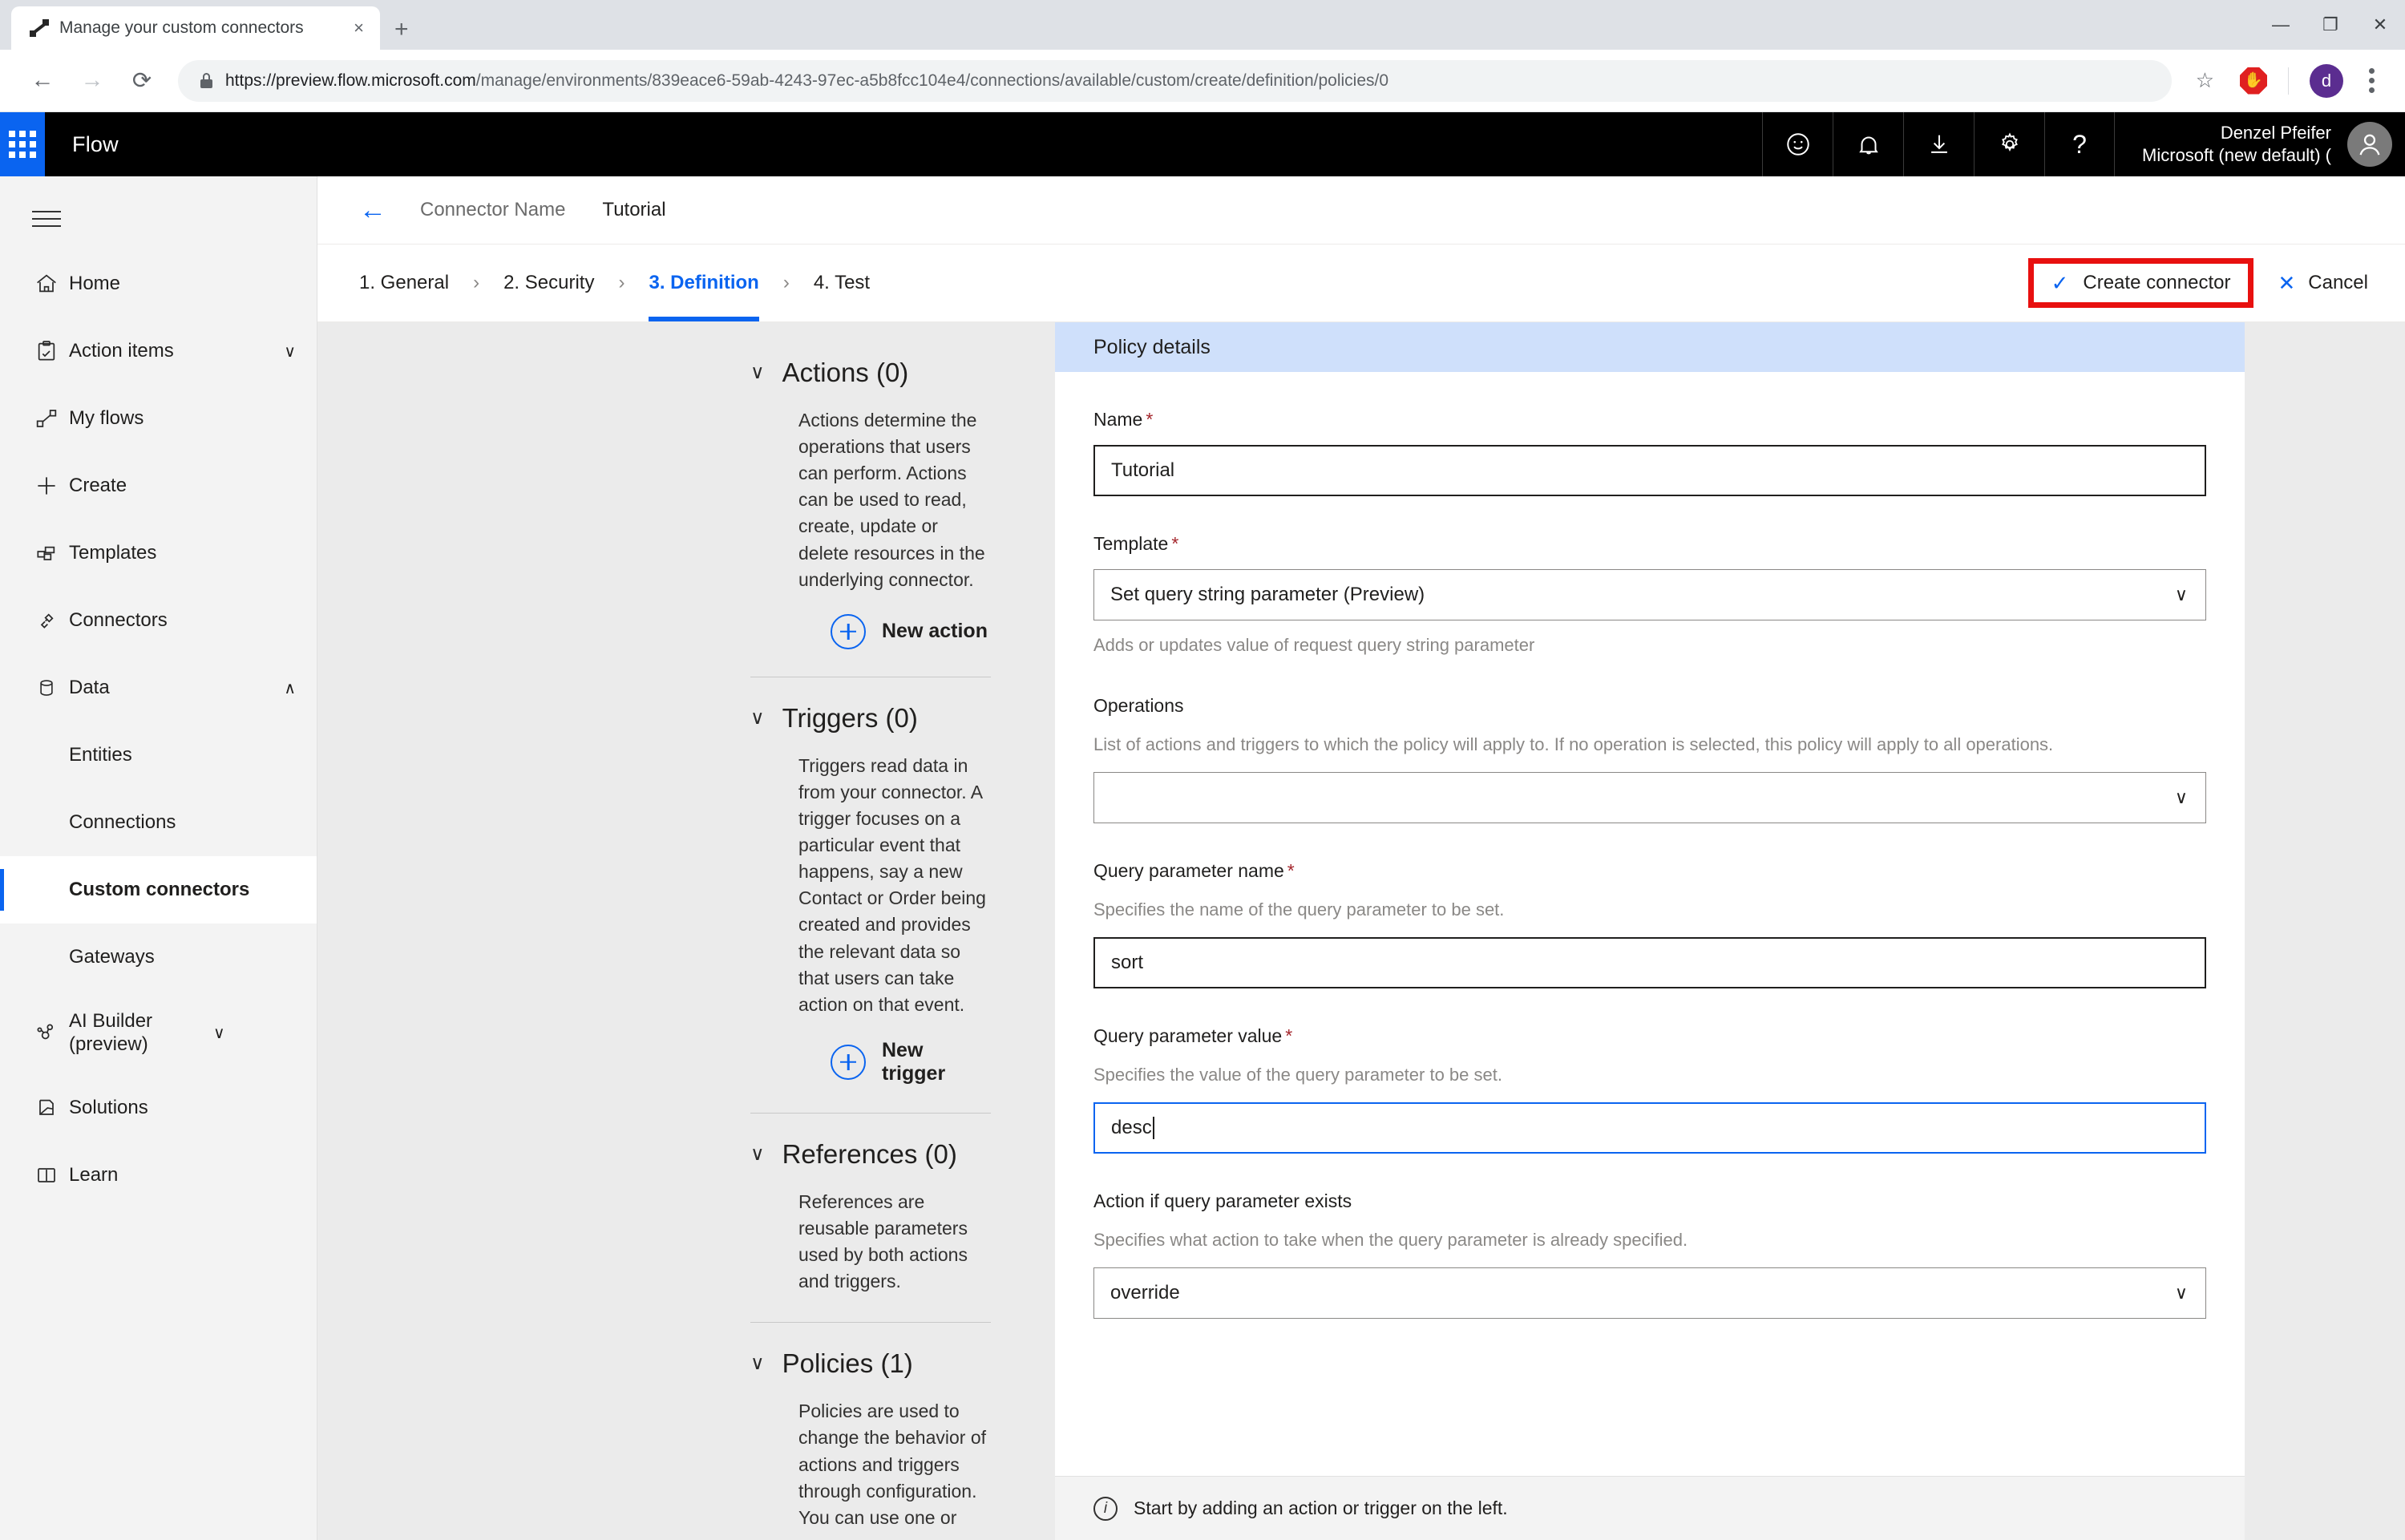  I want to click on section-references-header: ∨ References (0), so click(870, 1155).